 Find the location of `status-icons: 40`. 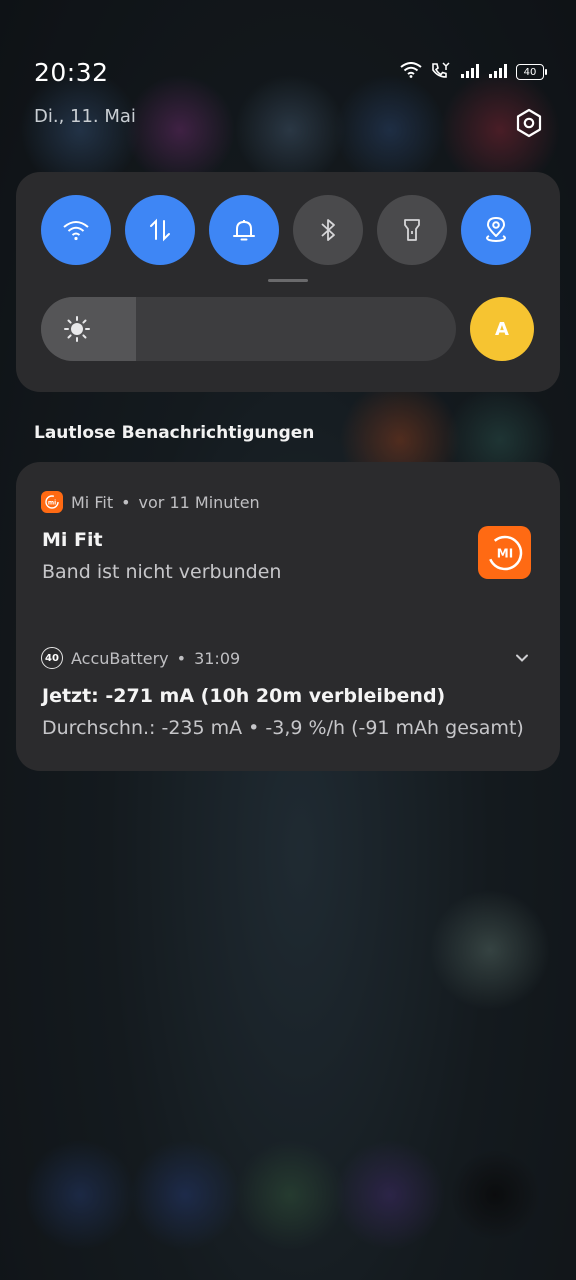

status-icons: 40 is located at coordinates (473, 72).